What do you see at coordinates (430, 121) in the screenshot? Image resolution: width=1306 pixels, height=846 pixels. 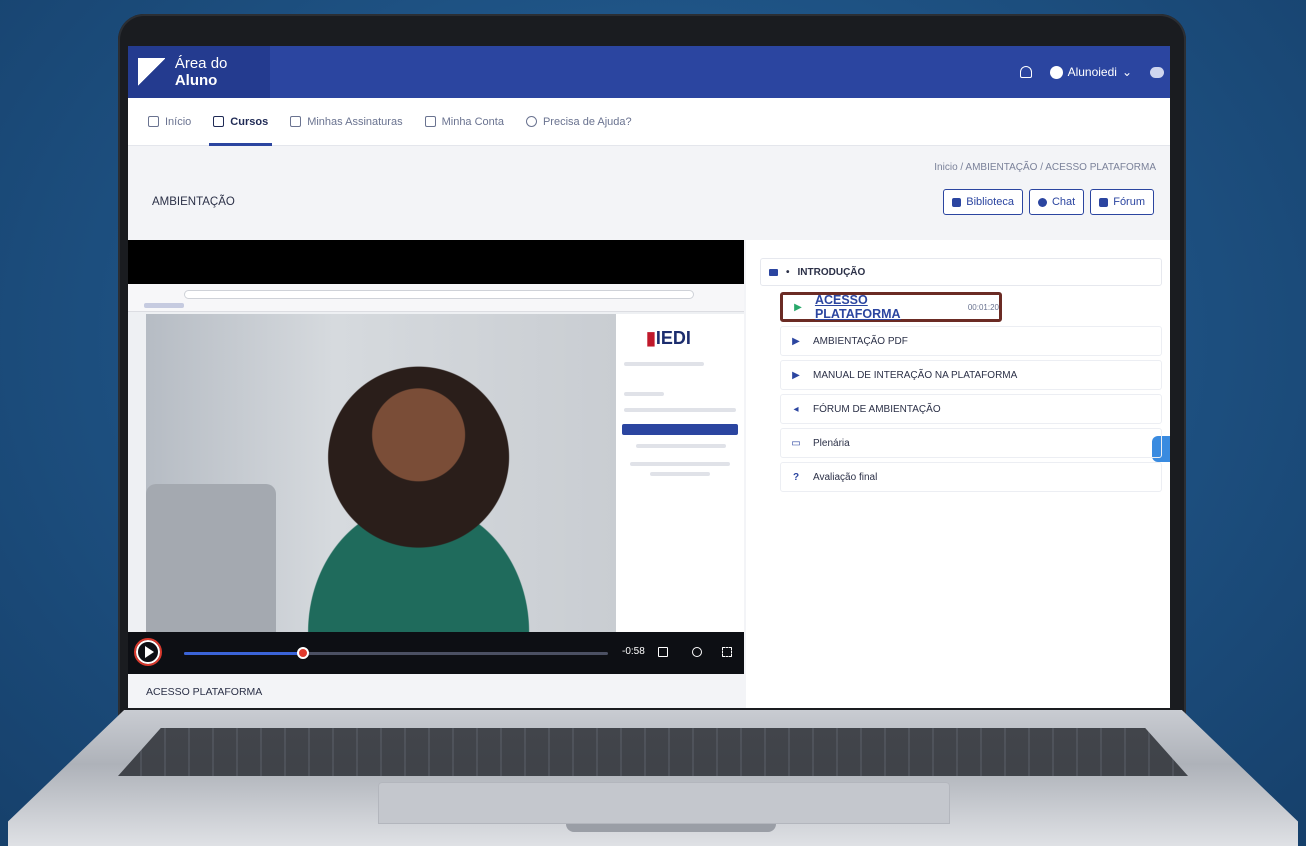 I see `user-icon` at bounding box center [430, 121].